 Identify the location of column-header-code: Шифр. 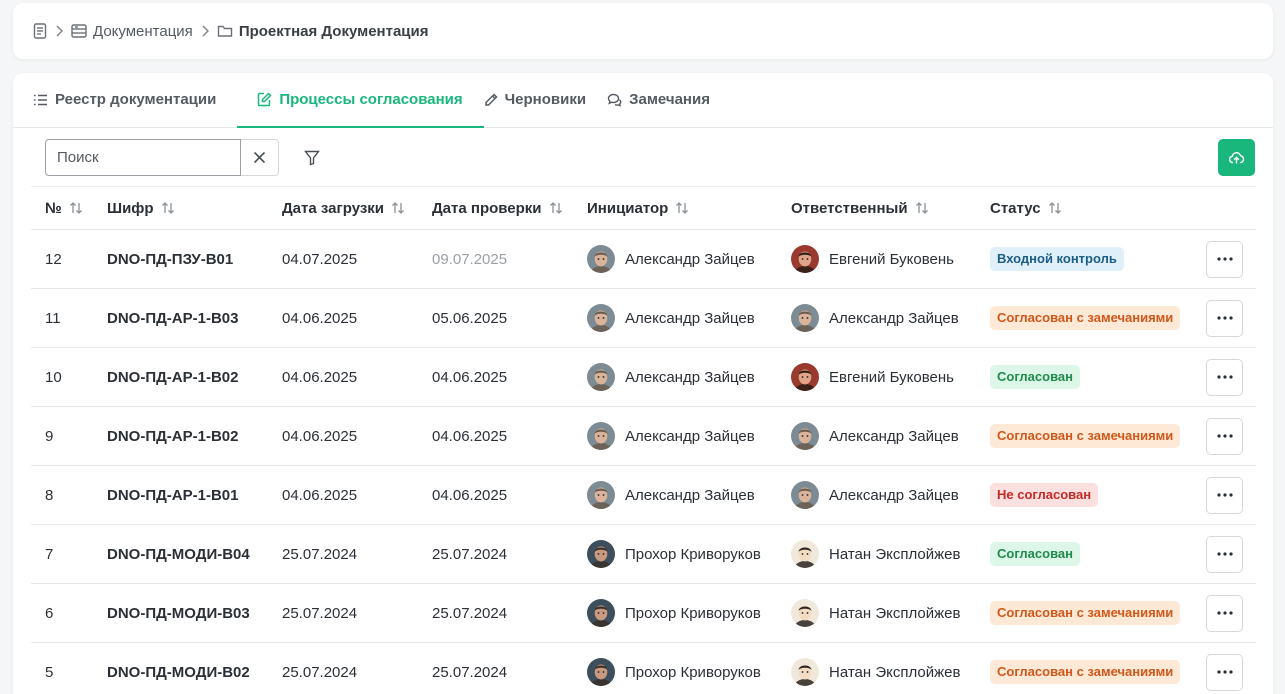
(180, 208).